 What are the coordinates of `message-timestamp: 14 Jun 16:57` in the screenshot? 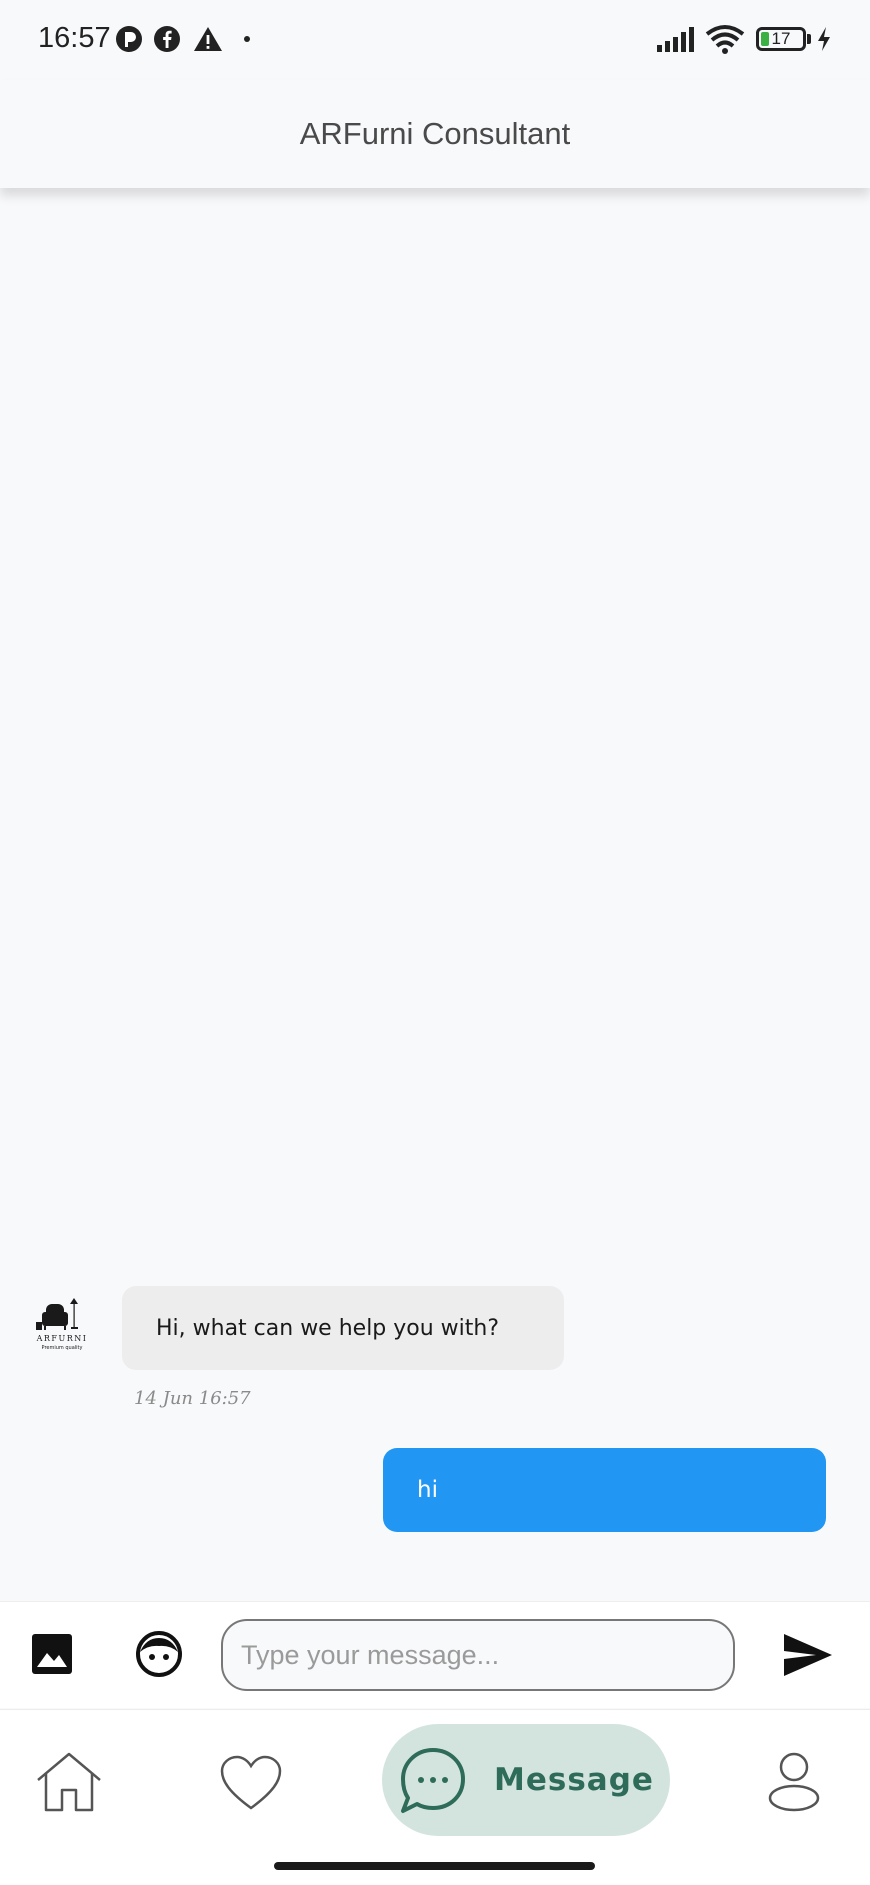 It's located at (192, 1398).